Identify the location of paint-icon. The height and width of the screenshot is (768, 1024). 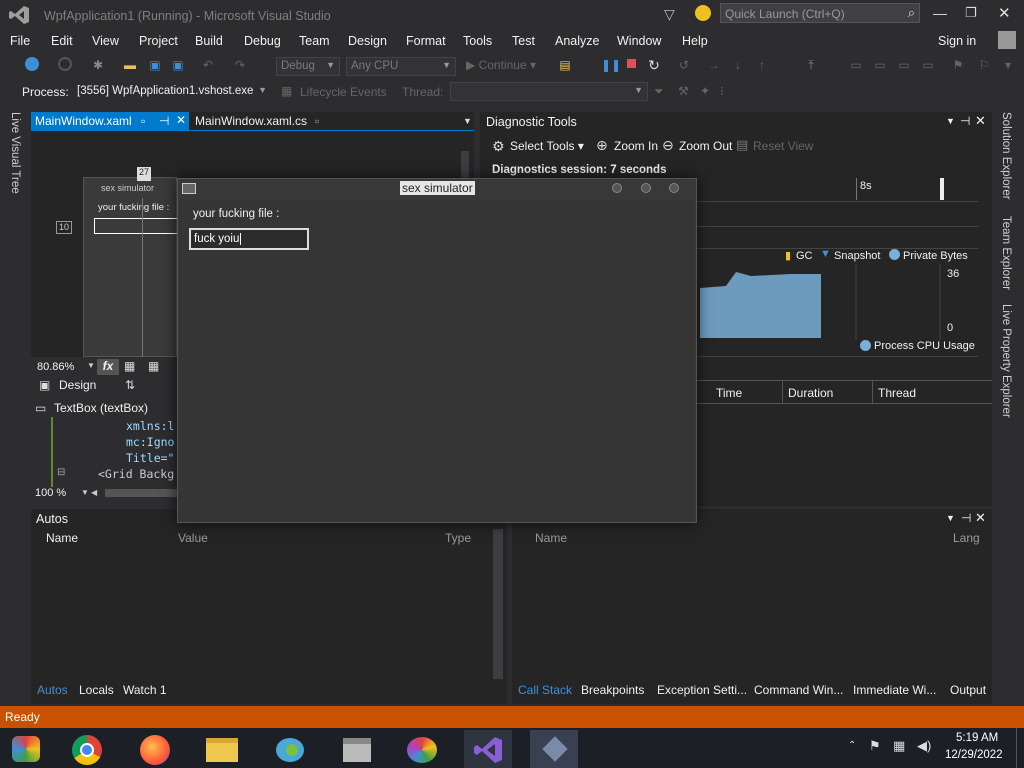
(423, 749).